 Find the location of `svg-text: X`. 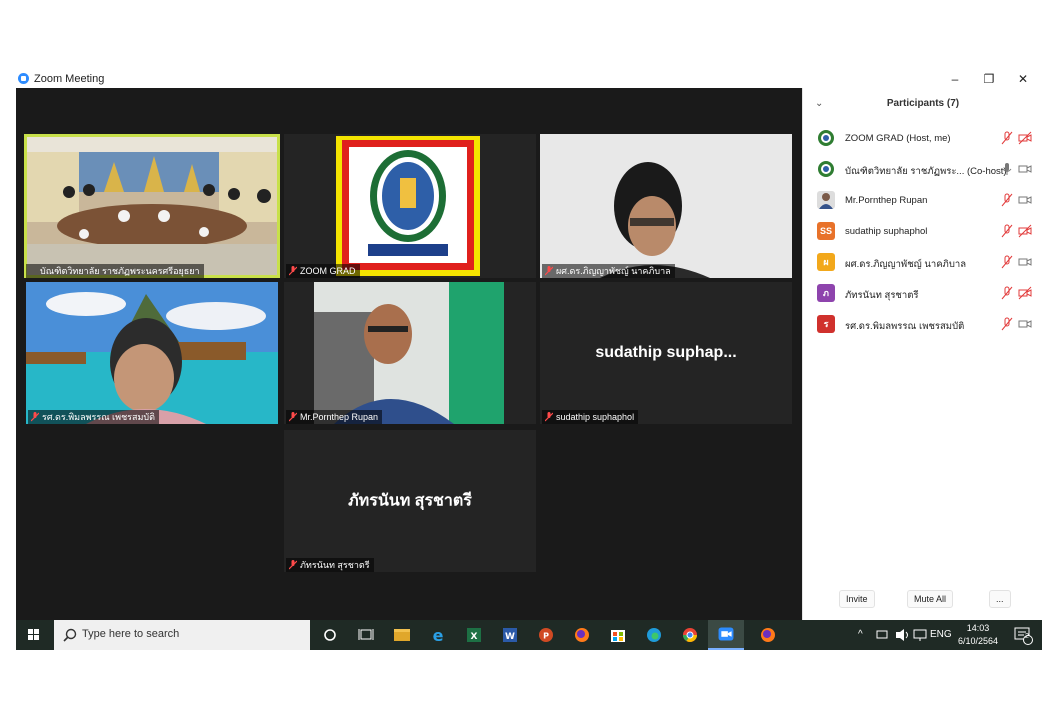

svg-text: X is located at coordinates (474, 637).